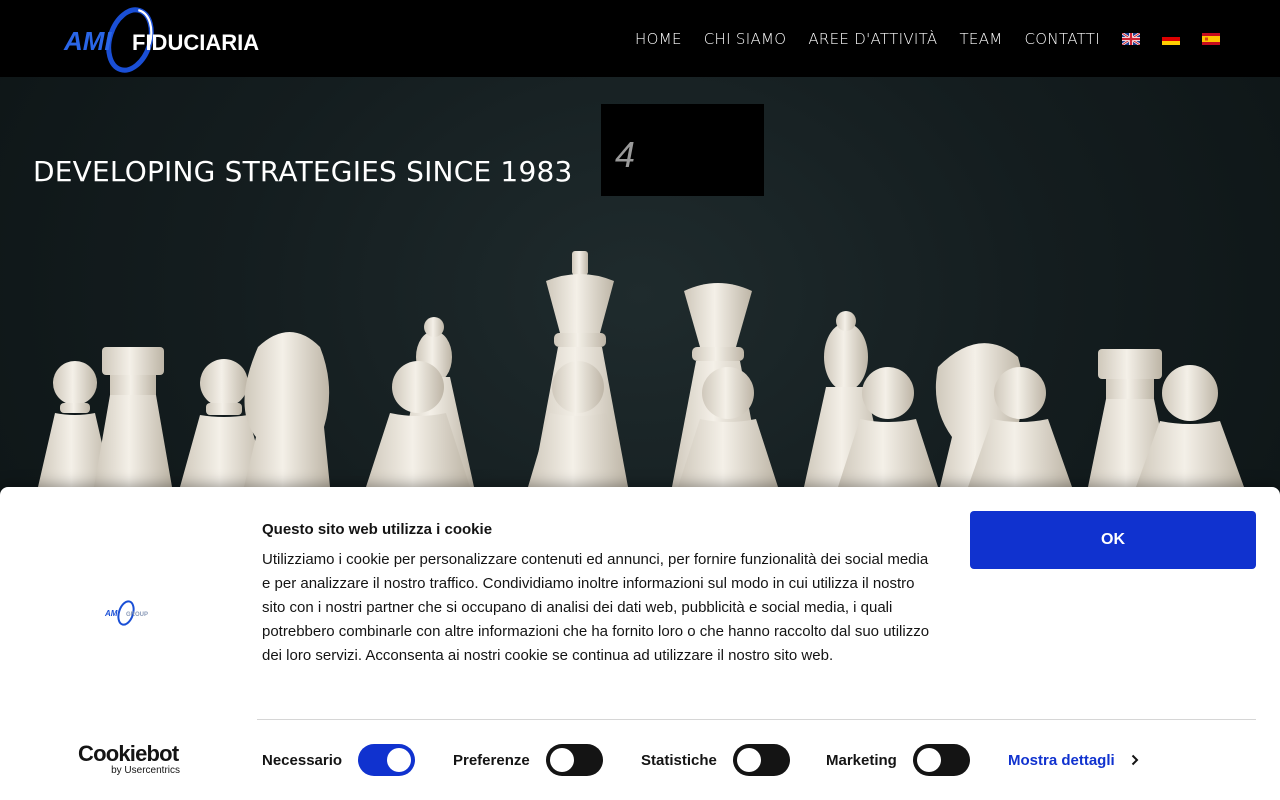  I want to click on cookiebot-subtitle: by Usercentrics, so click(145, 770).